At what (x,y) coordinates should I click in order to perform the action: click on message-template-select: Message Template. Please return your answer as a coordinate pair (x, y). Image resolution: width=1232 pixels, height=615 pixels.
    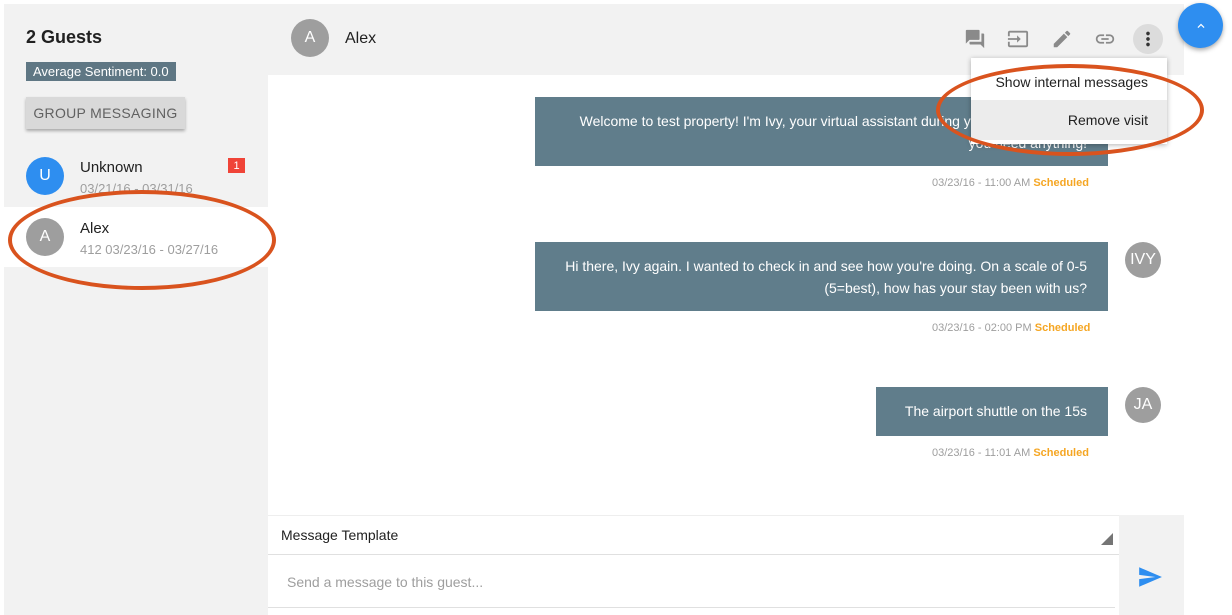
    Looking at the image, I should click on (693, 535).